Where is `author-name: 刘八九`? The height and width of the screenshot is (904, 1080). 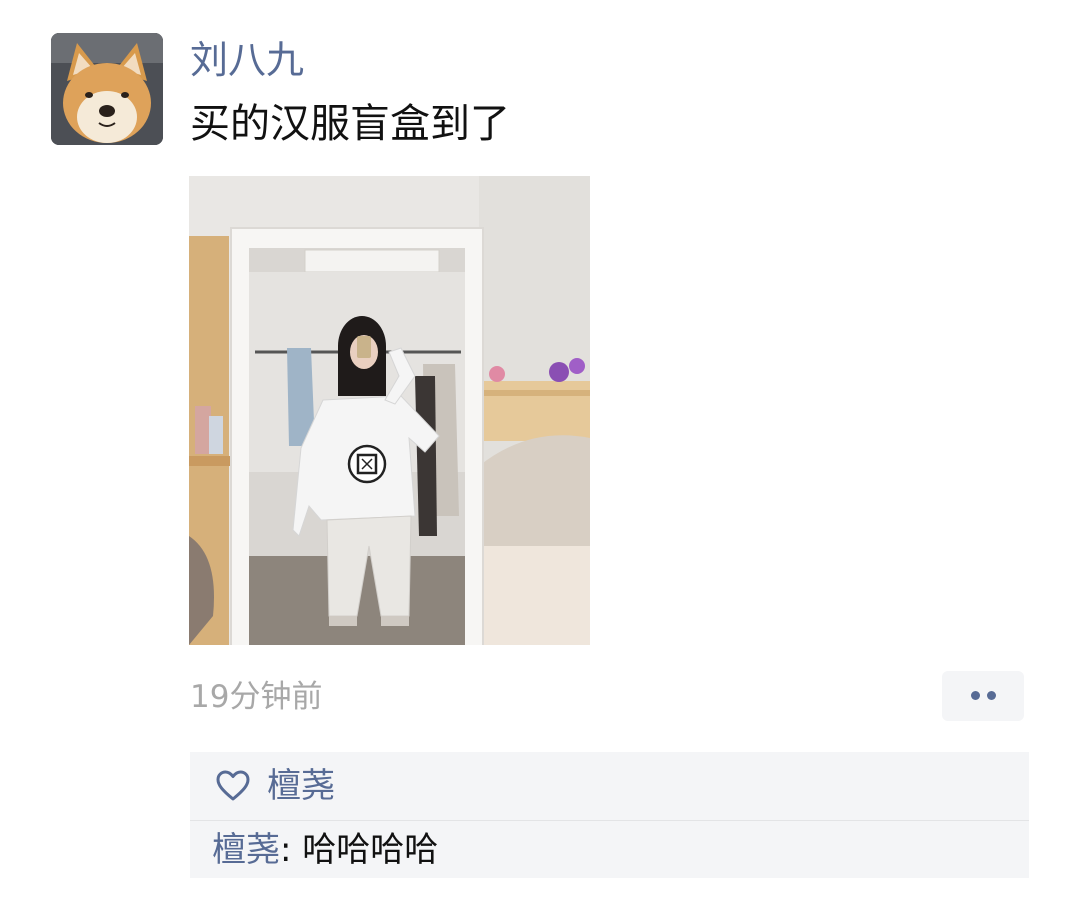
author-name: 刘八九 is located at coordinates (247, 60).